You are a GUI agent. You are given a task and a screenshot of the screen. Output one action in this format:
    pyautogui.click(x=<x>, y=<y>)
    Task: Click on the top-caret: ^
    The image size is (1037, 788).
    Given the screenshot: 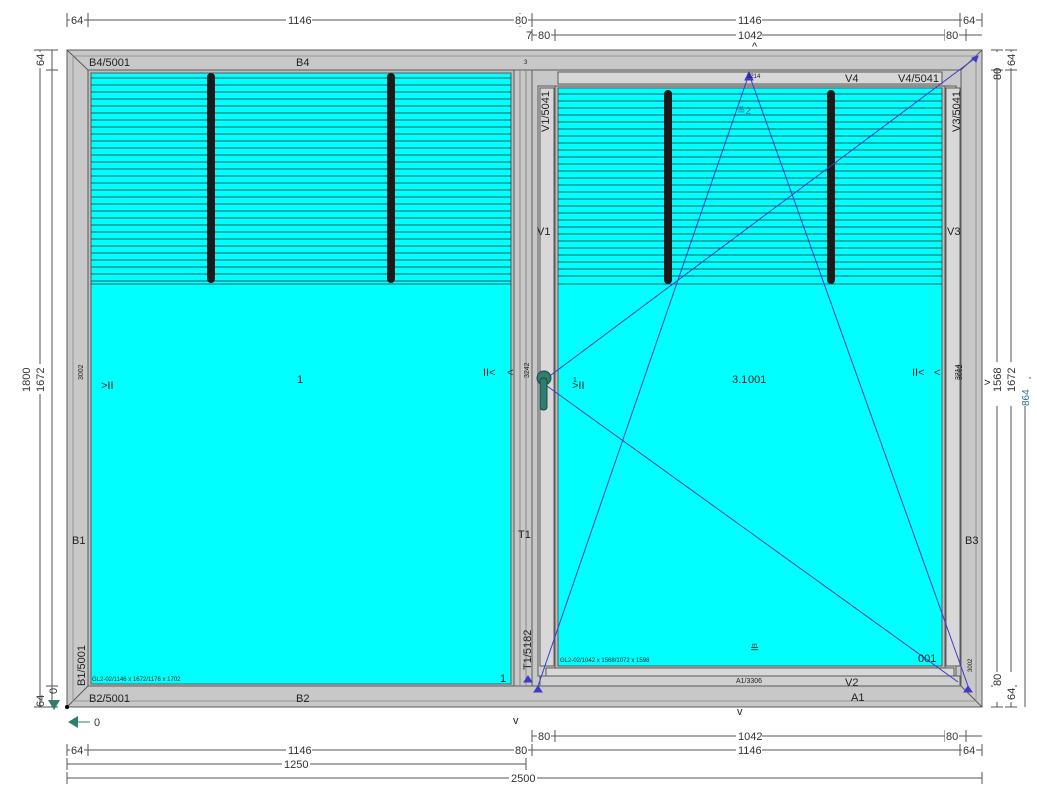 What is the action you would take?
    pyautogui.click(x=755, y=47)
    